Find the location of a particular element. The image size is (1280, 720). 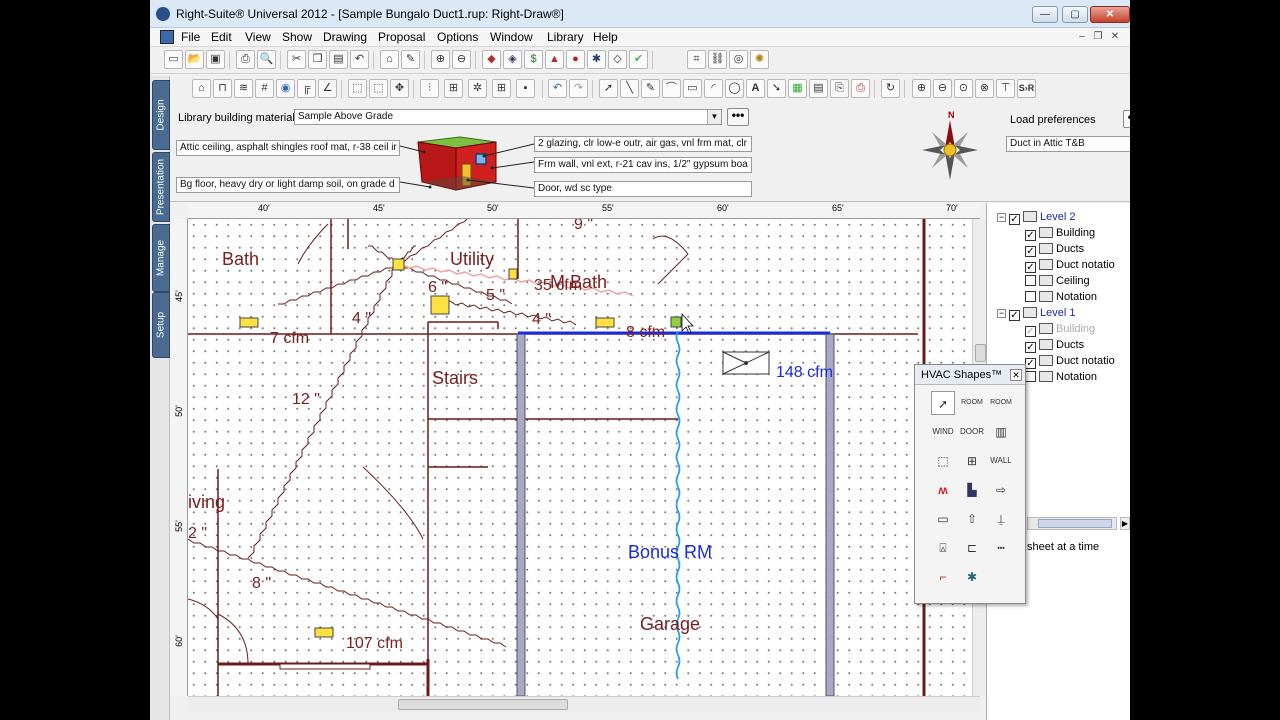

duct-icon: ⌐ is located at coordinates (943, 577).